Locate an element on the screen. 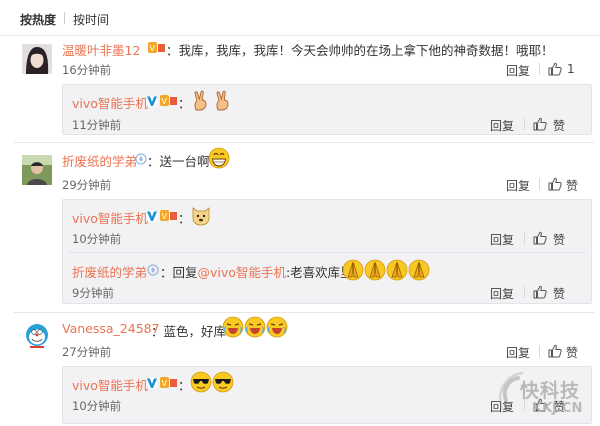  doge-emoji-icon is located at coordinates (201, 215).